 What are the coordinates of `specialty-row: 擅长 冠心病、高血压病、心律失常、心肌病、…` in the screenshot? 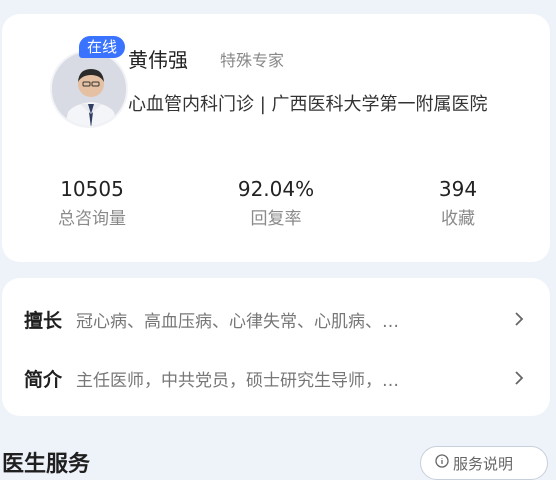 It's located at (274, 319).